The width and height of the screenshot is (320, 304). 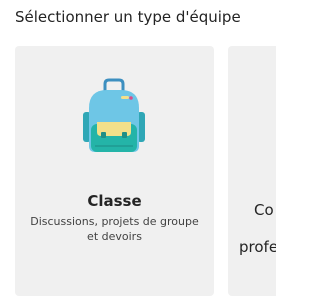 What do you see at coordinates (114, 201) in the screenshot?
I see `card-title: Classe` at bounding box center [114, 201].